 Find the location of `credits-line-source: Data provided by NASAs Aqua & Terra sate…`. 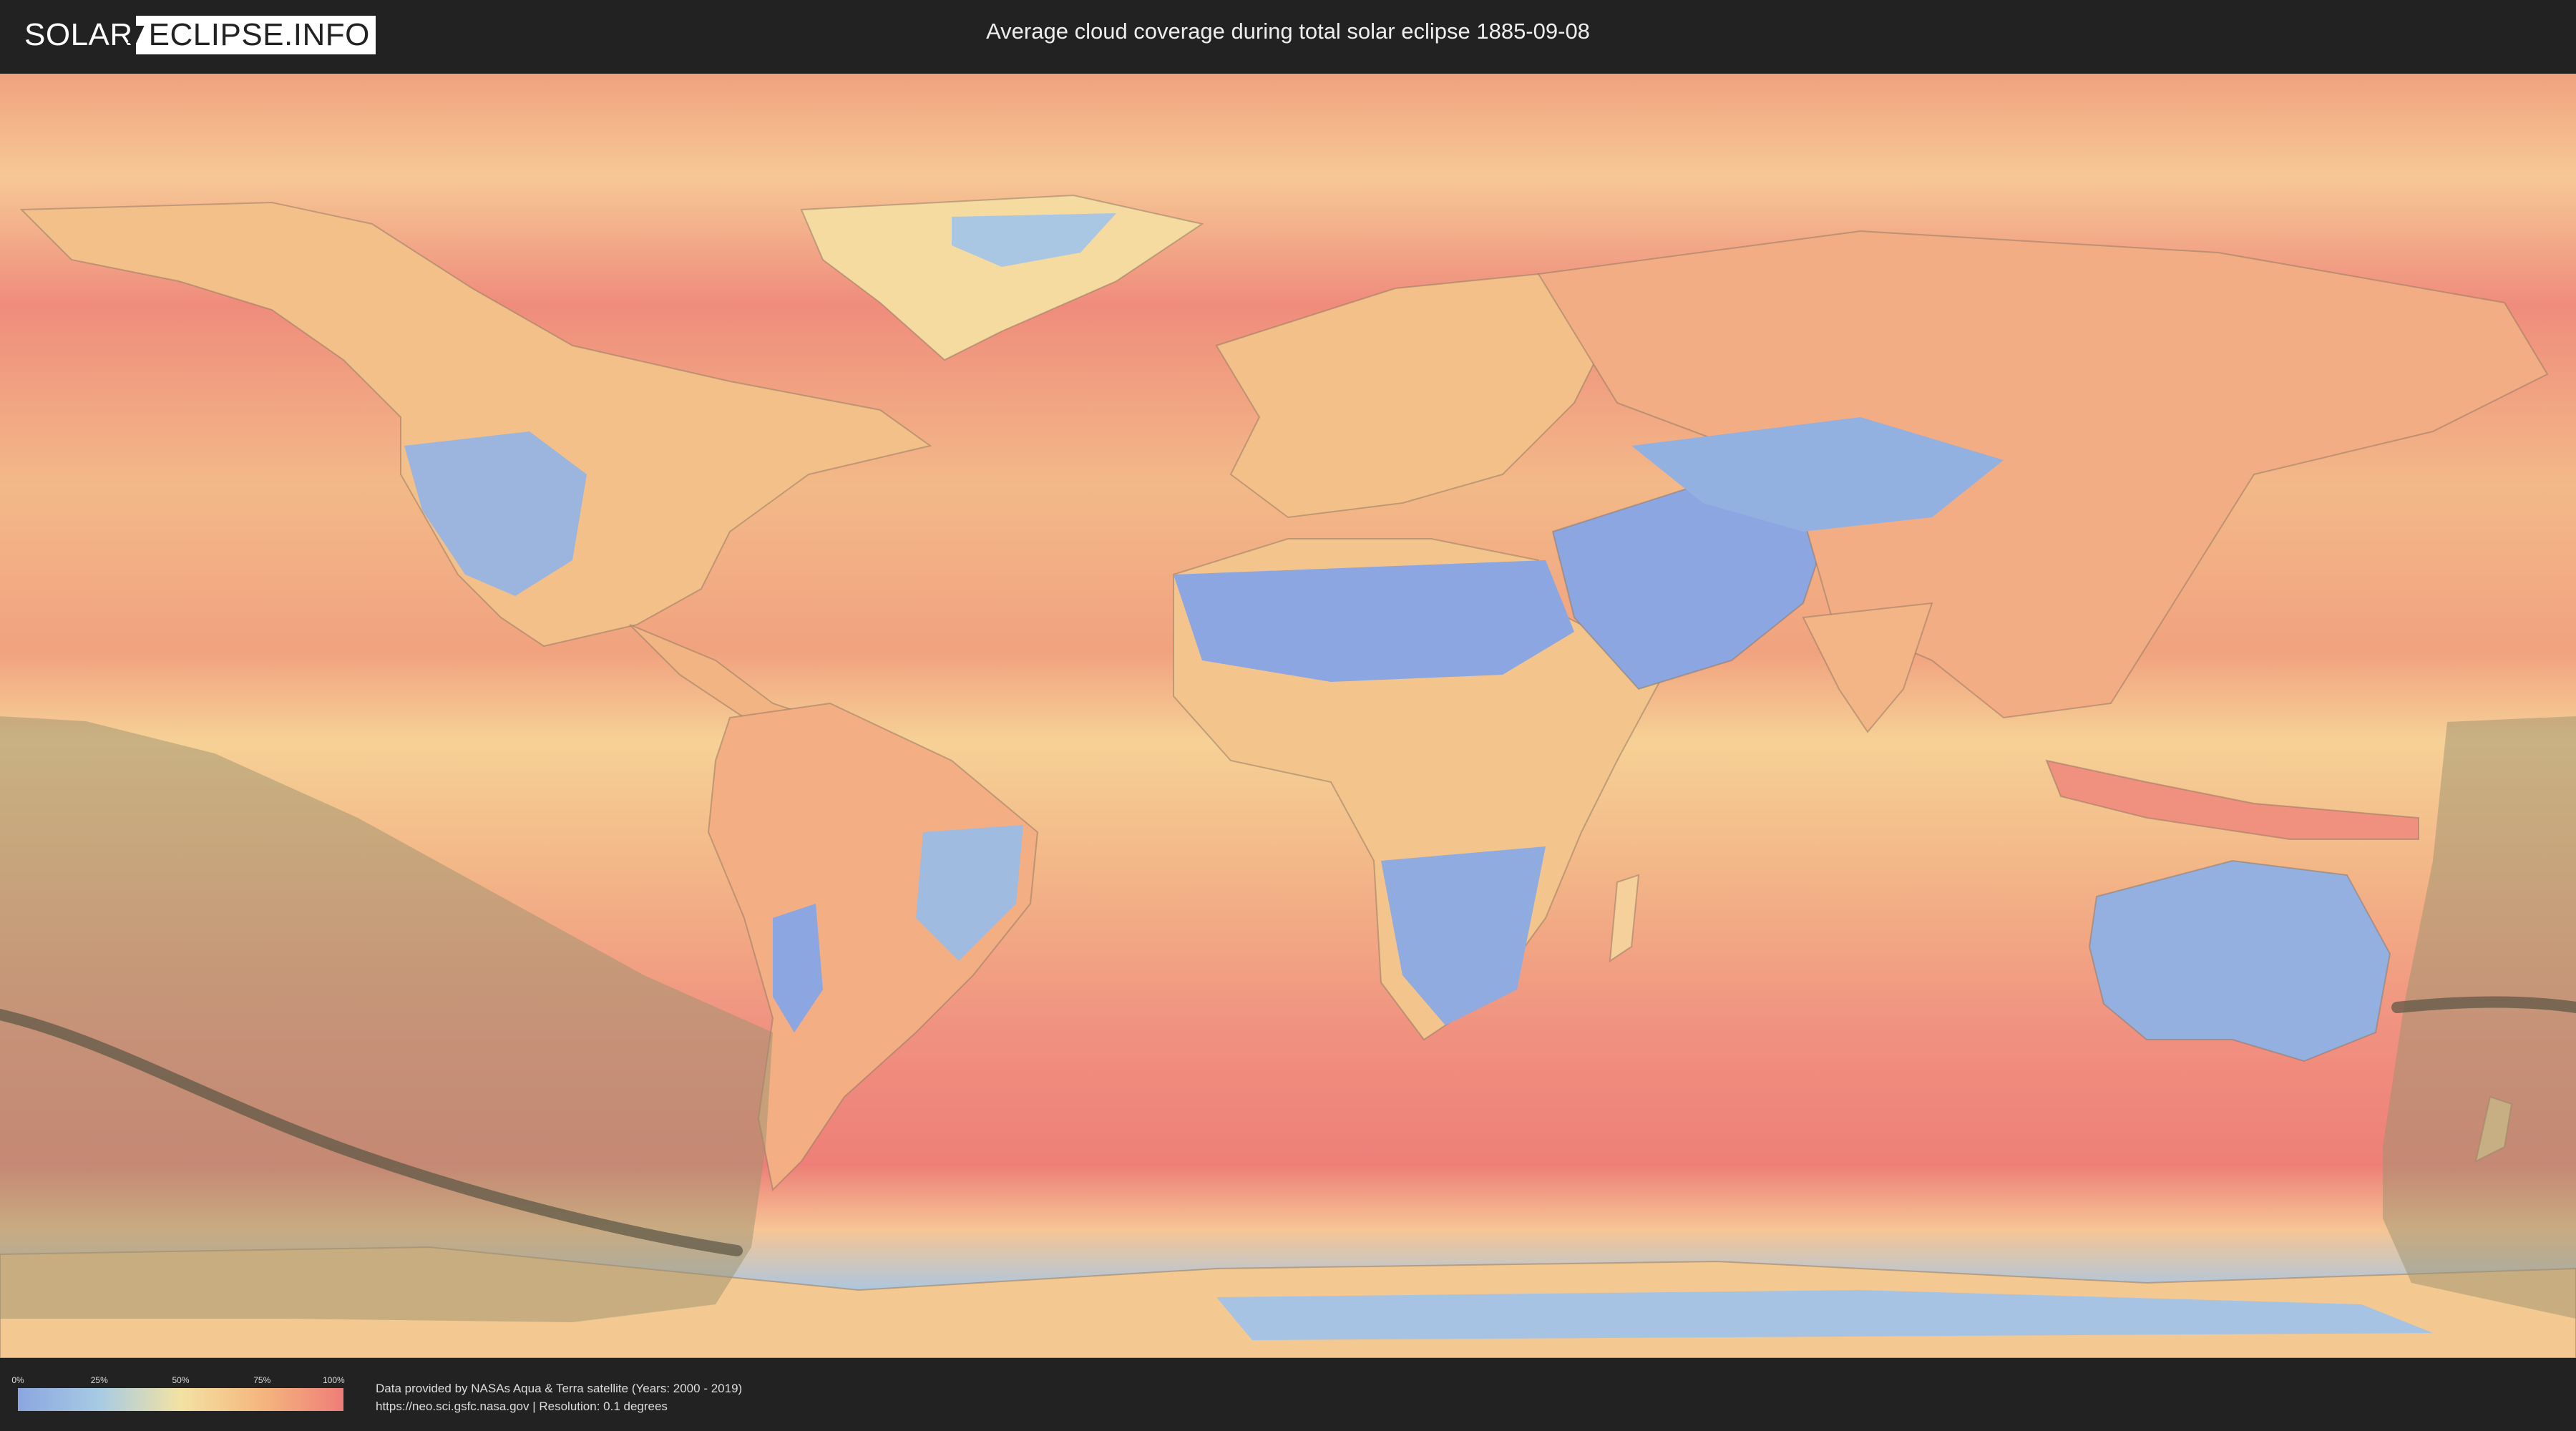

credits-line-source: Data provided by NASAs Aqua & Terra sate… is located at coordinates (559, 1388).